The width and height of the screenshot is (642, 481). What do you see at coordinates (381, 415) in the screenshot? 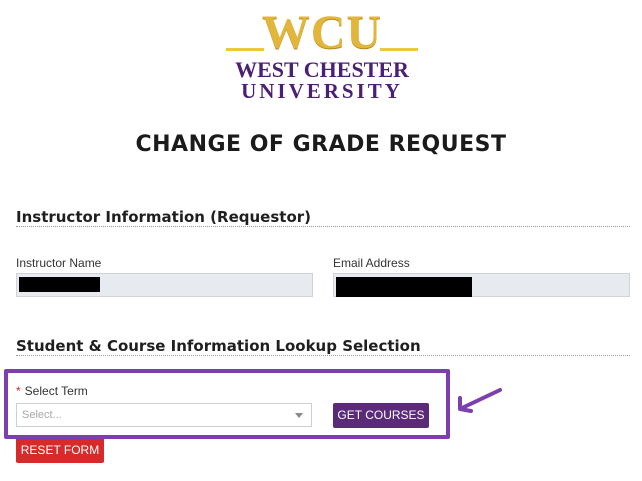
I see `get-courses-button: GET COURSES` at bounding box center [381, 415].